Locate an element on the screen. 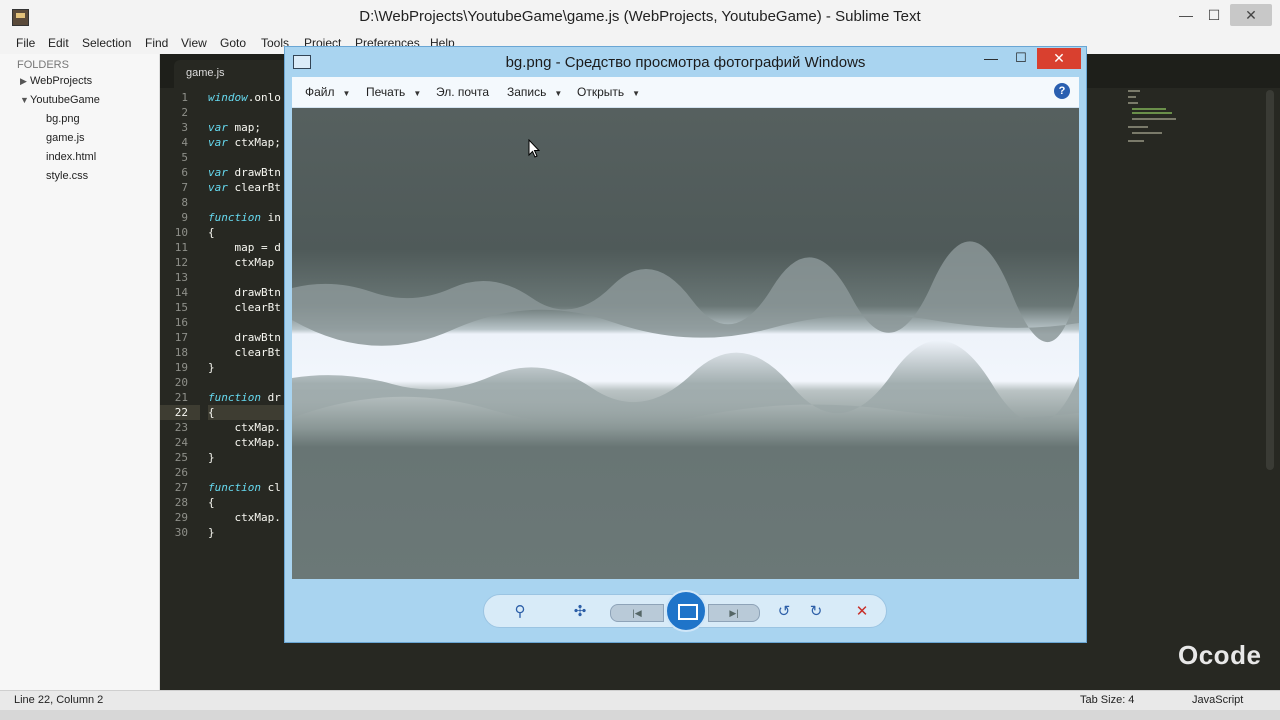 The height and width of the screenshot is (720, 1280). line-number: 29 is located at coordinates (181, 517).